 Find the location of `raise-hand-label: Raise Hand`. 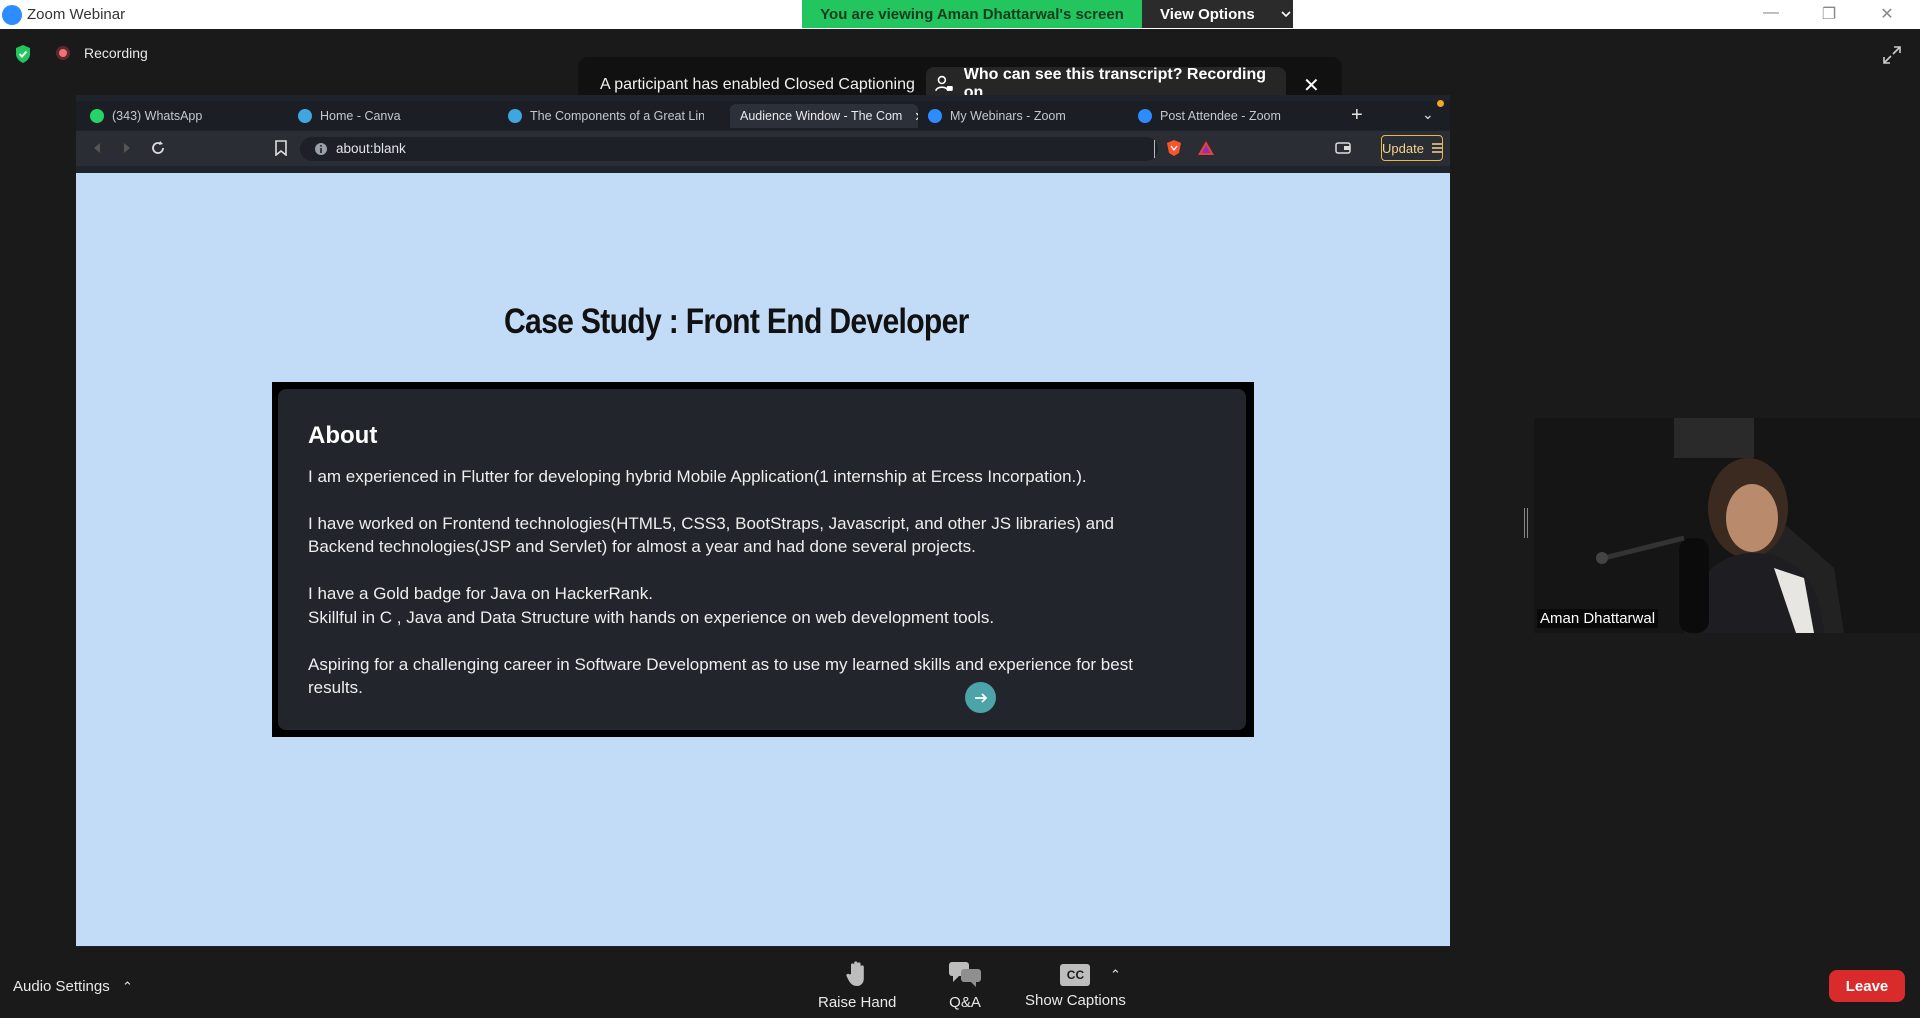

raise-hand-label: Raise Hand is located at coordinates (857, 1002).